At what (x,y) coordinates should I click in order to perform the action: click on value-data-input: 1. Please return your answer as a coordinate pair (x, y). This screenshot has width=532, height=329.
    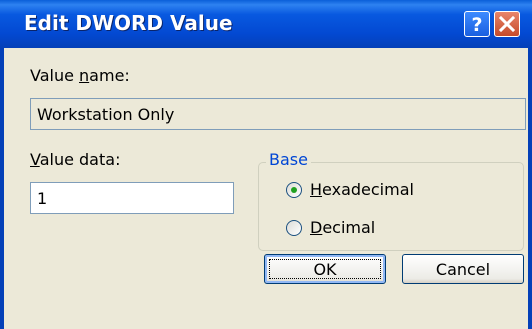
    Looking at the image, I should click on (132, 198).